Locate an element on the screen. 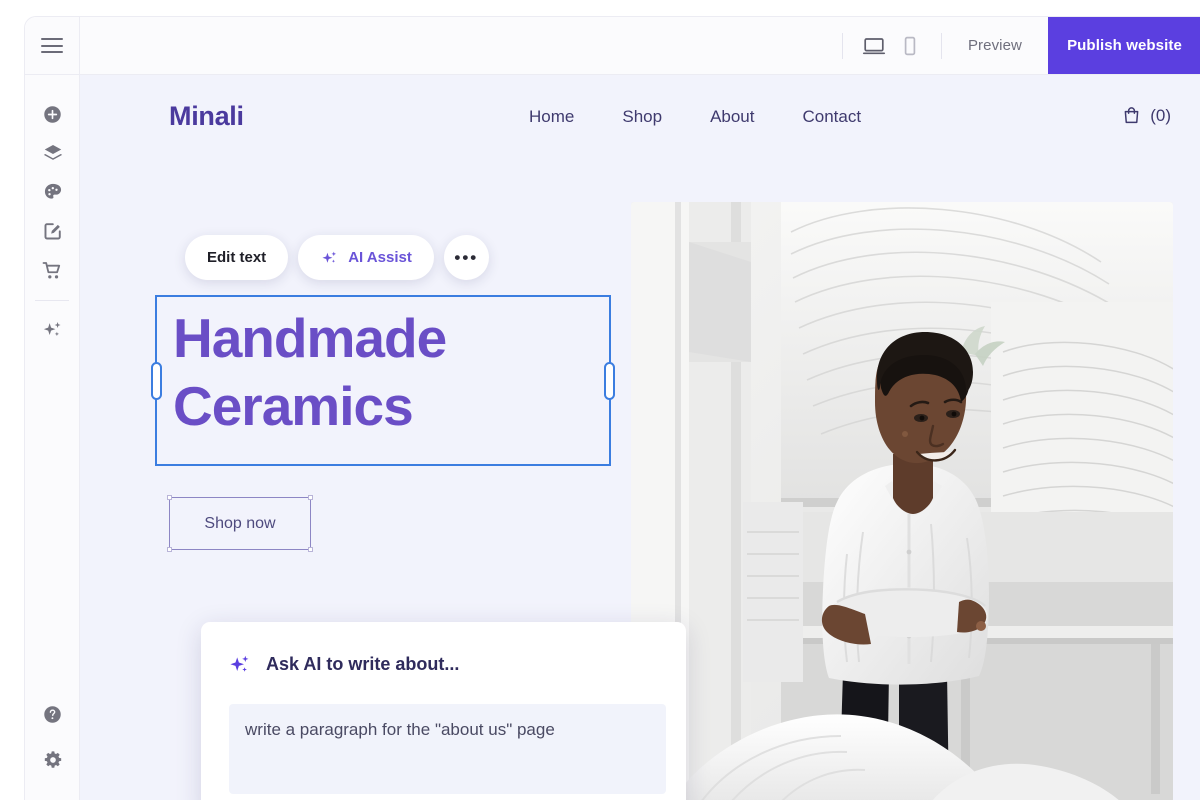 The image size is (1200, 800). edit-text-button: Edit text is located at coordinates (237, 257).